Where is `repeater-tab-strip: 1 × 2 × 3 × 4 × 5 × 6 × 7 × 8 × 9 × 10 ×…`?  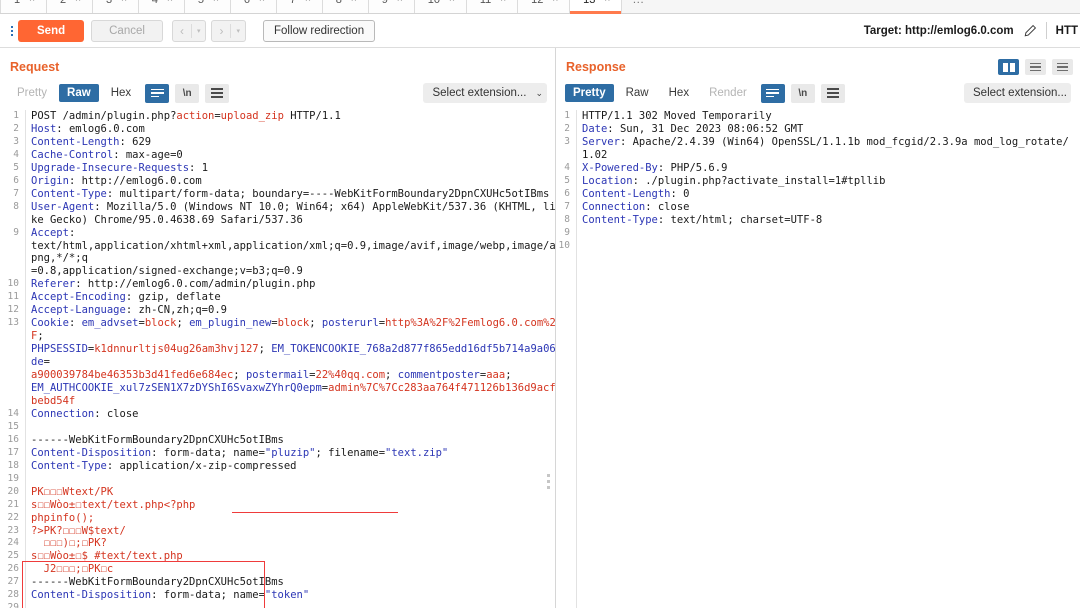
repeater-tab-strip: 1 × 2 × 3 × 4 × 5 × 6 × 7 × 8 × 9 × 10 ×… is located at coordinates (540, 7).